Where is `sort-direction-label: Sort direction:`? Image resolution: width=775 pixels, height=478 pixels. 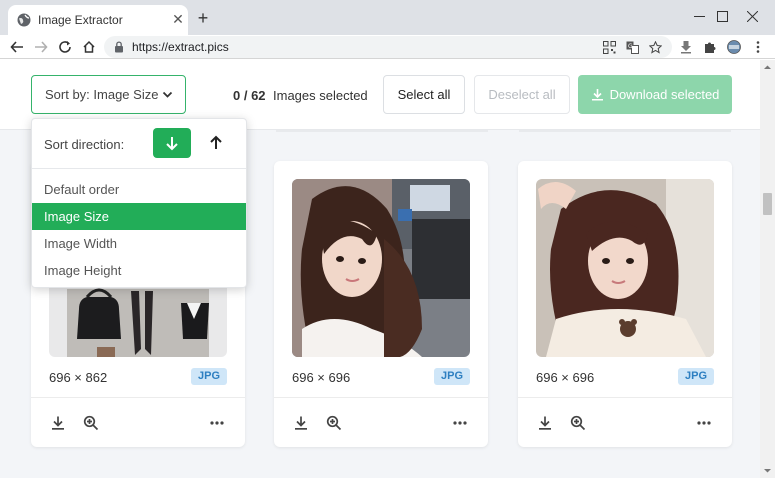
sort-direction-label: Sort direction: is located at coordinates (84, 144).